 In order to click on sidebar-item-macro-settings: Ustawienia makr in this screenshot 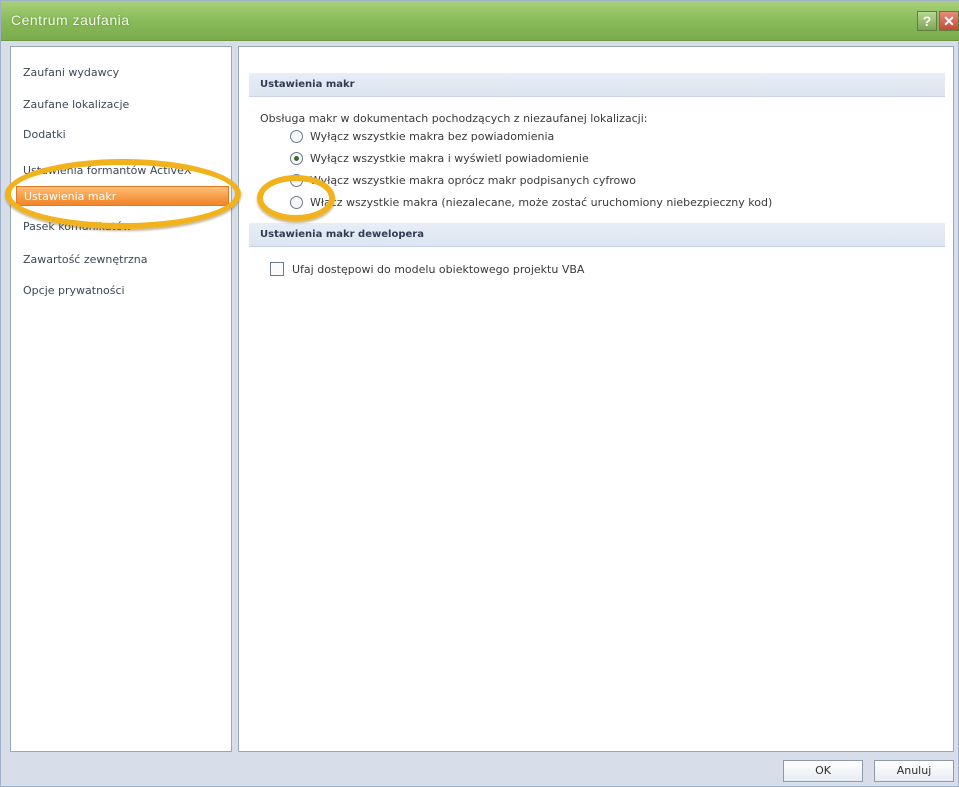, I will do `click(122, 196)`.